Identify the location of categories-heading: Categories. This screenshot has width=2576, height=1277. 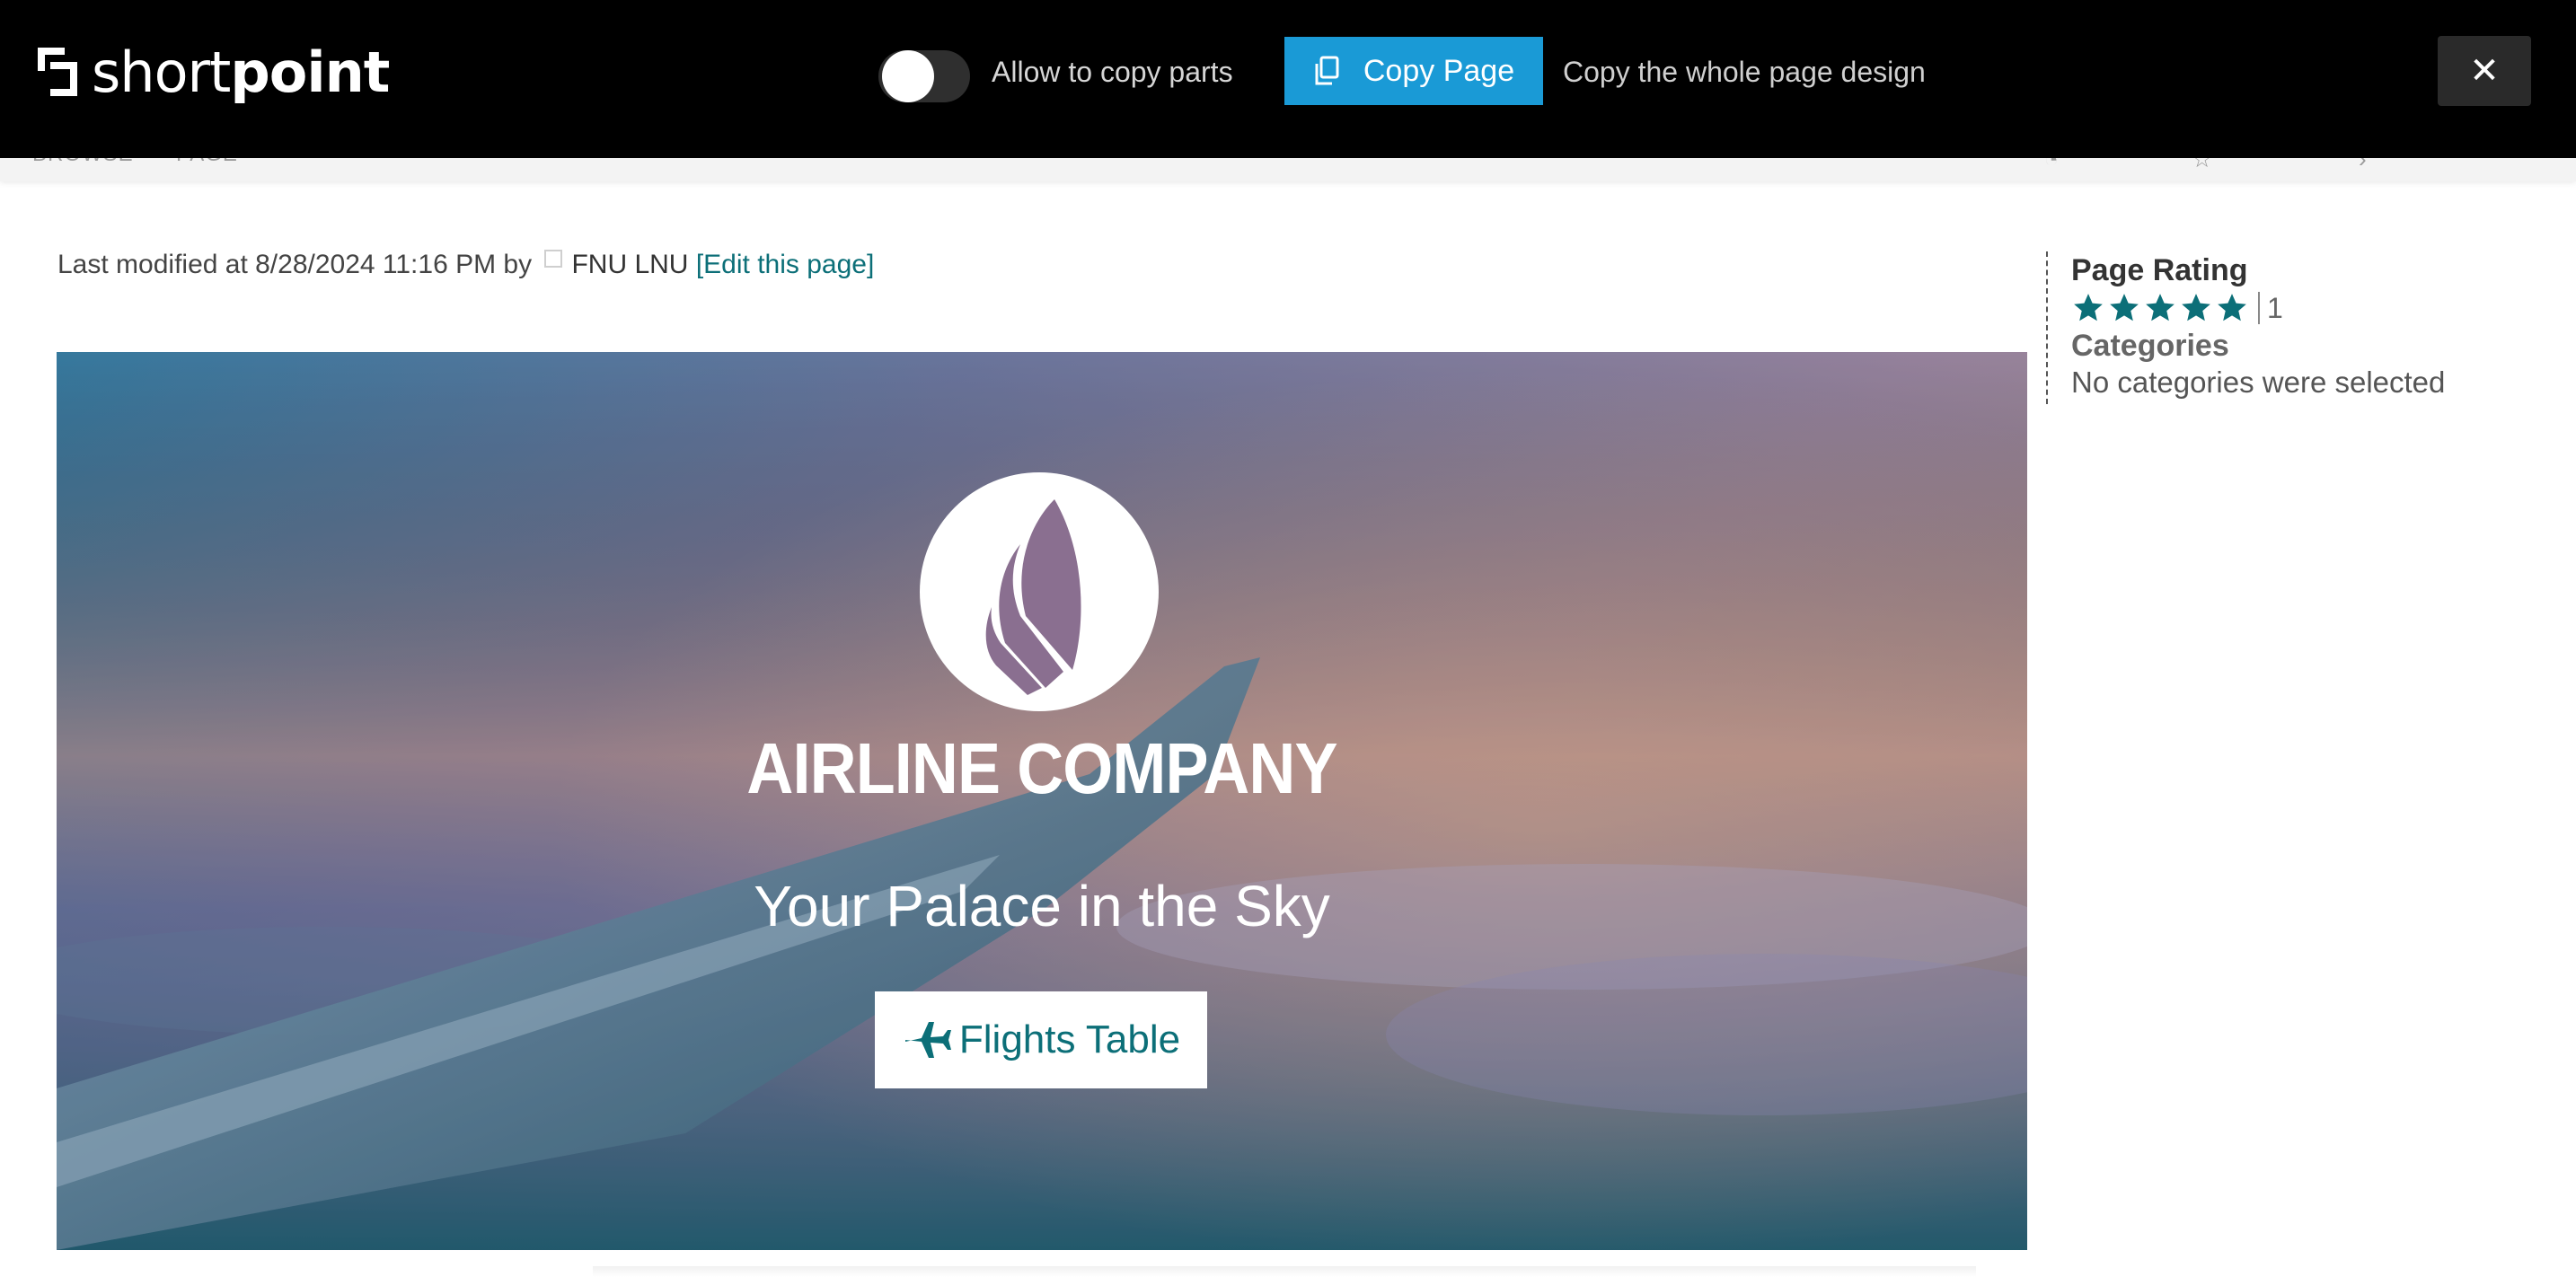
(2150, 346).